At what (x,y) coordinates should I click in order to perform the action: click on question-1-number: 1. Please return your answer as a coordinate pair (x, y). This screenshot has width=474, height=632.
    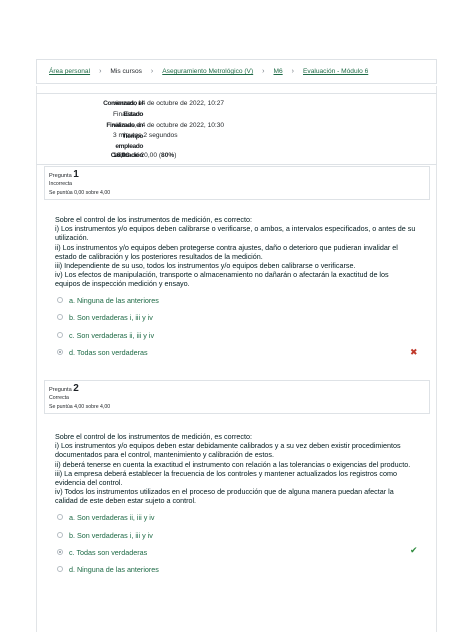
    Looking at the image, I should click on (76, 174).